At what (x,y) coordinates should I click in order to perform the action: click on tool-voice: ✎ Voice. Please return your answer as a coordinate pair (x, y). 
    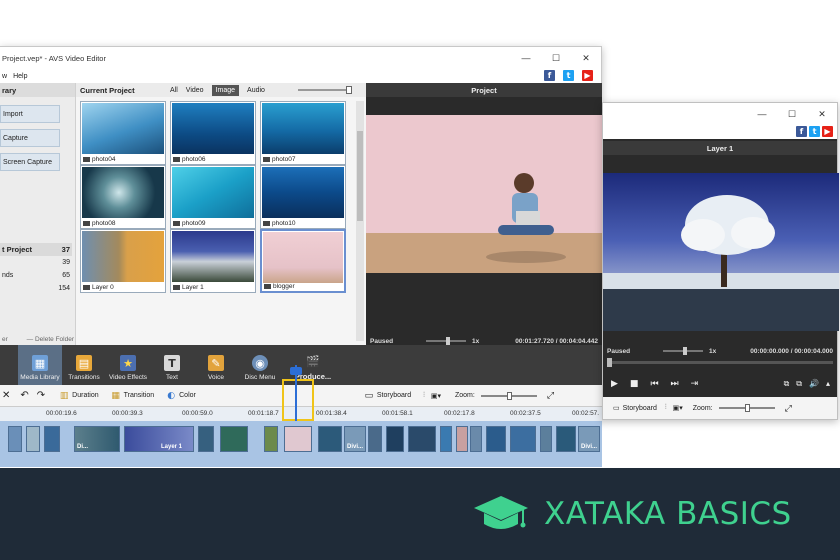
    Looking at the image, I should click on (216, 365).